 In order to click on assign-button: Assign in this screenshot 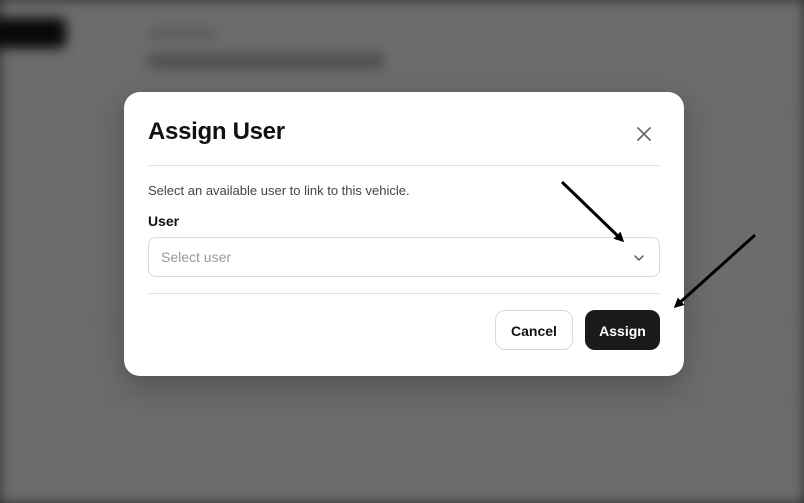, I will do `click(622, 330)`.